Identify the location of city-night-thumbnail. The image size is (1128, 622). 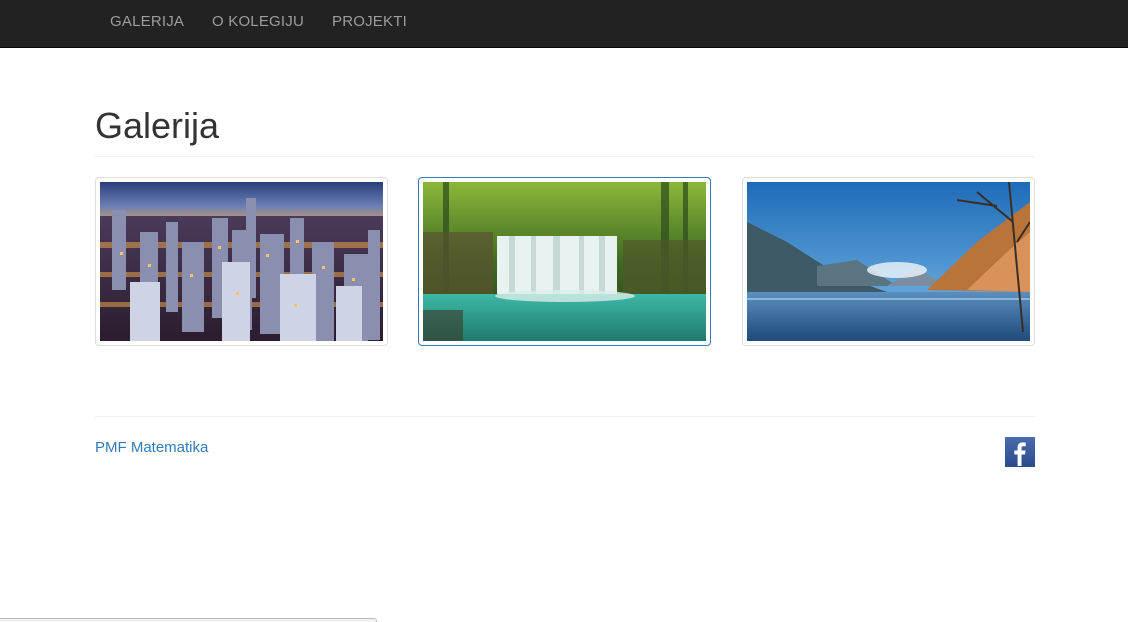
(241, 261).